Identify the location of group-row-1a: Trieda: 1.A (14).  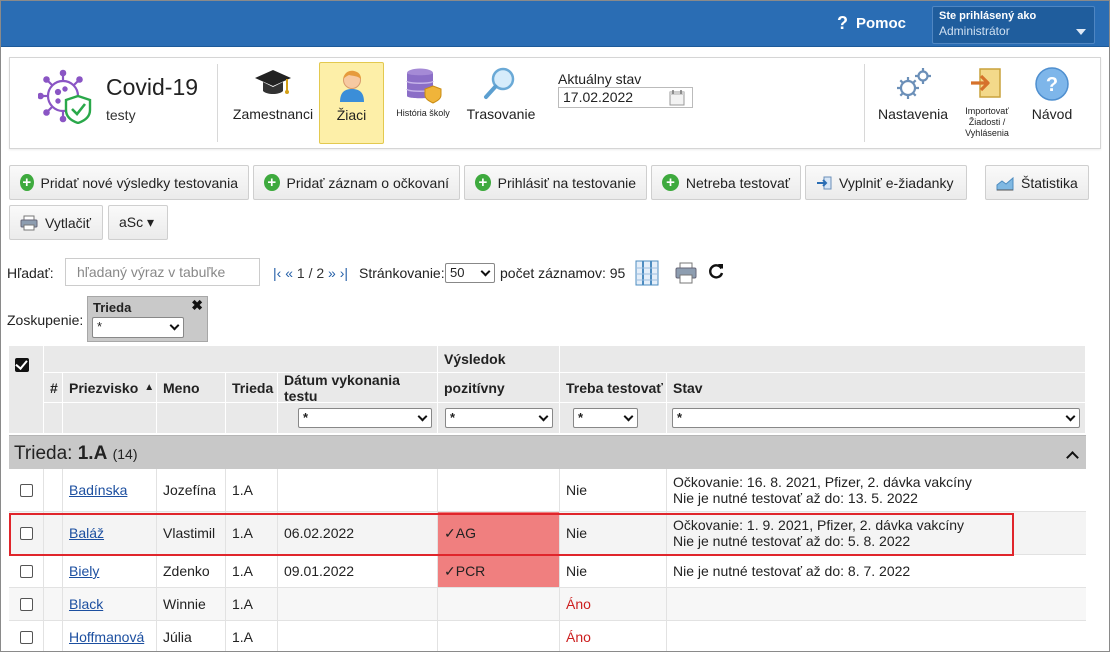
(547, 452).